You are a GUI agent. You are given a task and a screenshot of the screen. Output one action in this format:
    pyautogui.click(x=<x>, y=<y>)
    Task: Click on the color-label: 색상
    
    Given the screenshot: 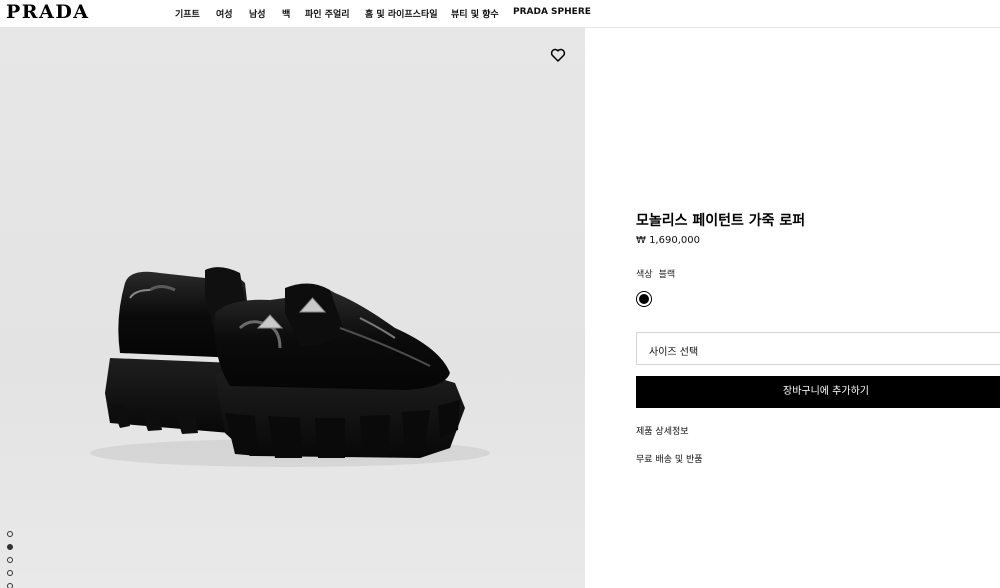 What is the action you would take?
    pyautogui.click(x=644, y=275)
    